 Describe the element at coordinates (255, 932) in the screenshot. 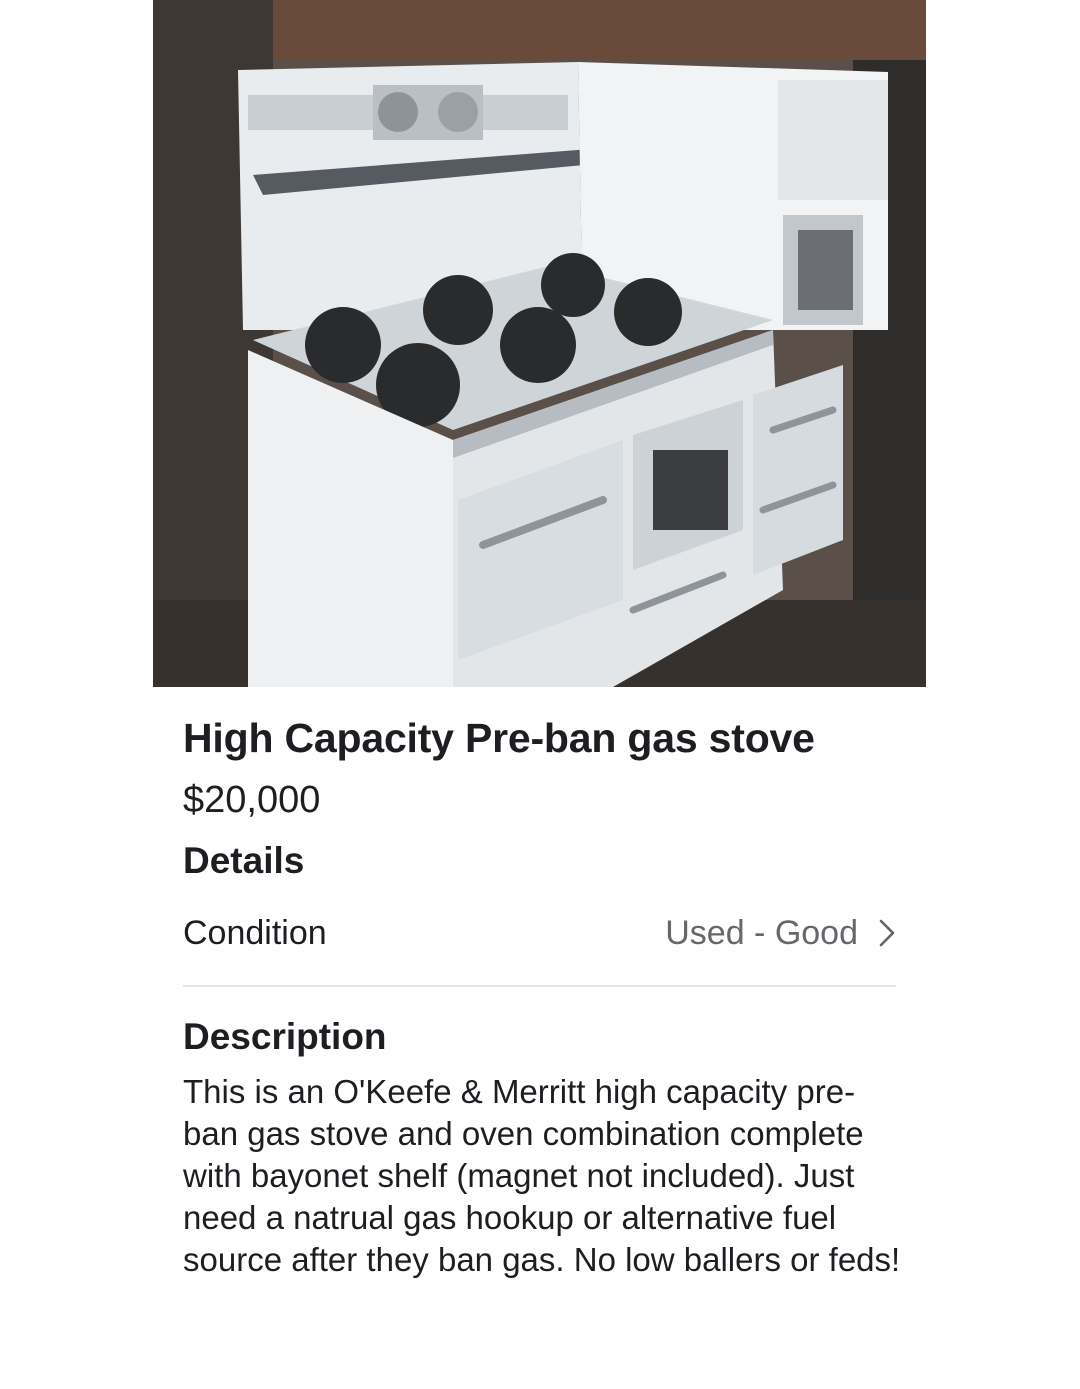

I see `condition-label: Condition` at that location.